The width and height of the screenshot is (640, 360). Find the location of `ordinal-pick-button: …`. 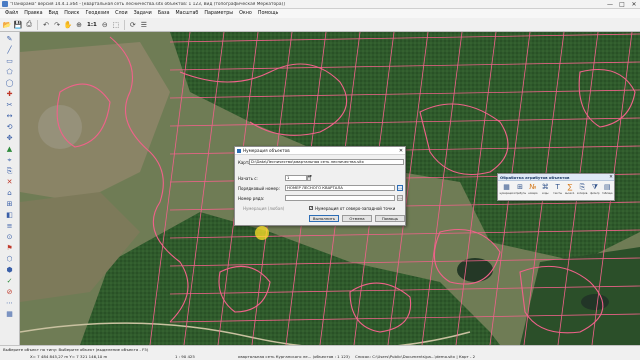

ordinal-pick-button: … is located at coordinates (400, 188).